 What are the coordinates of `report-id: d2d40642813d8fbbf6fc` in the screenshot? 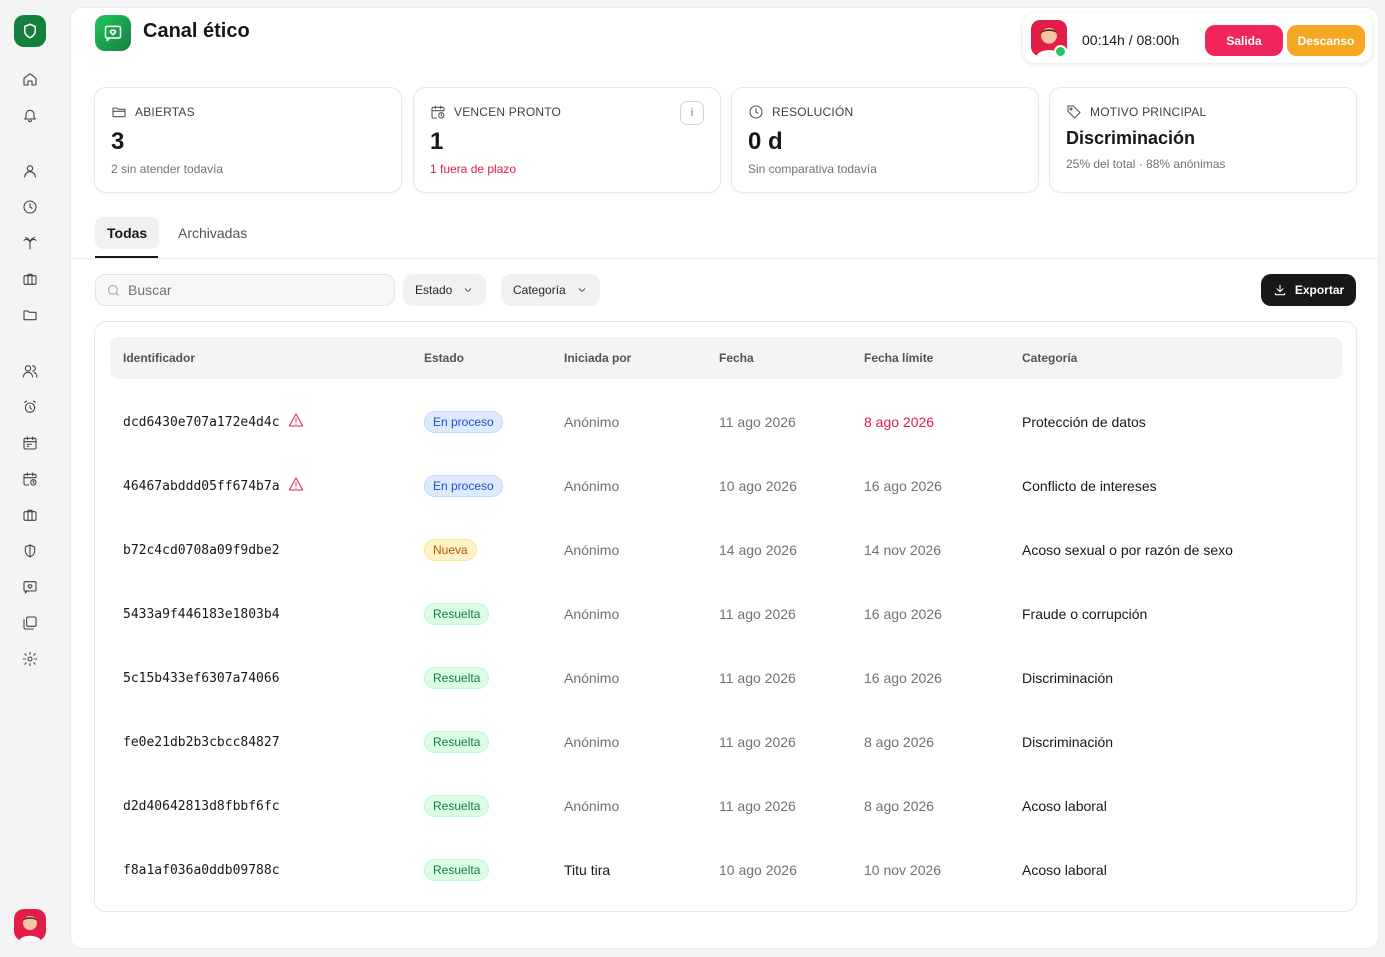 It's located at (201, 806).